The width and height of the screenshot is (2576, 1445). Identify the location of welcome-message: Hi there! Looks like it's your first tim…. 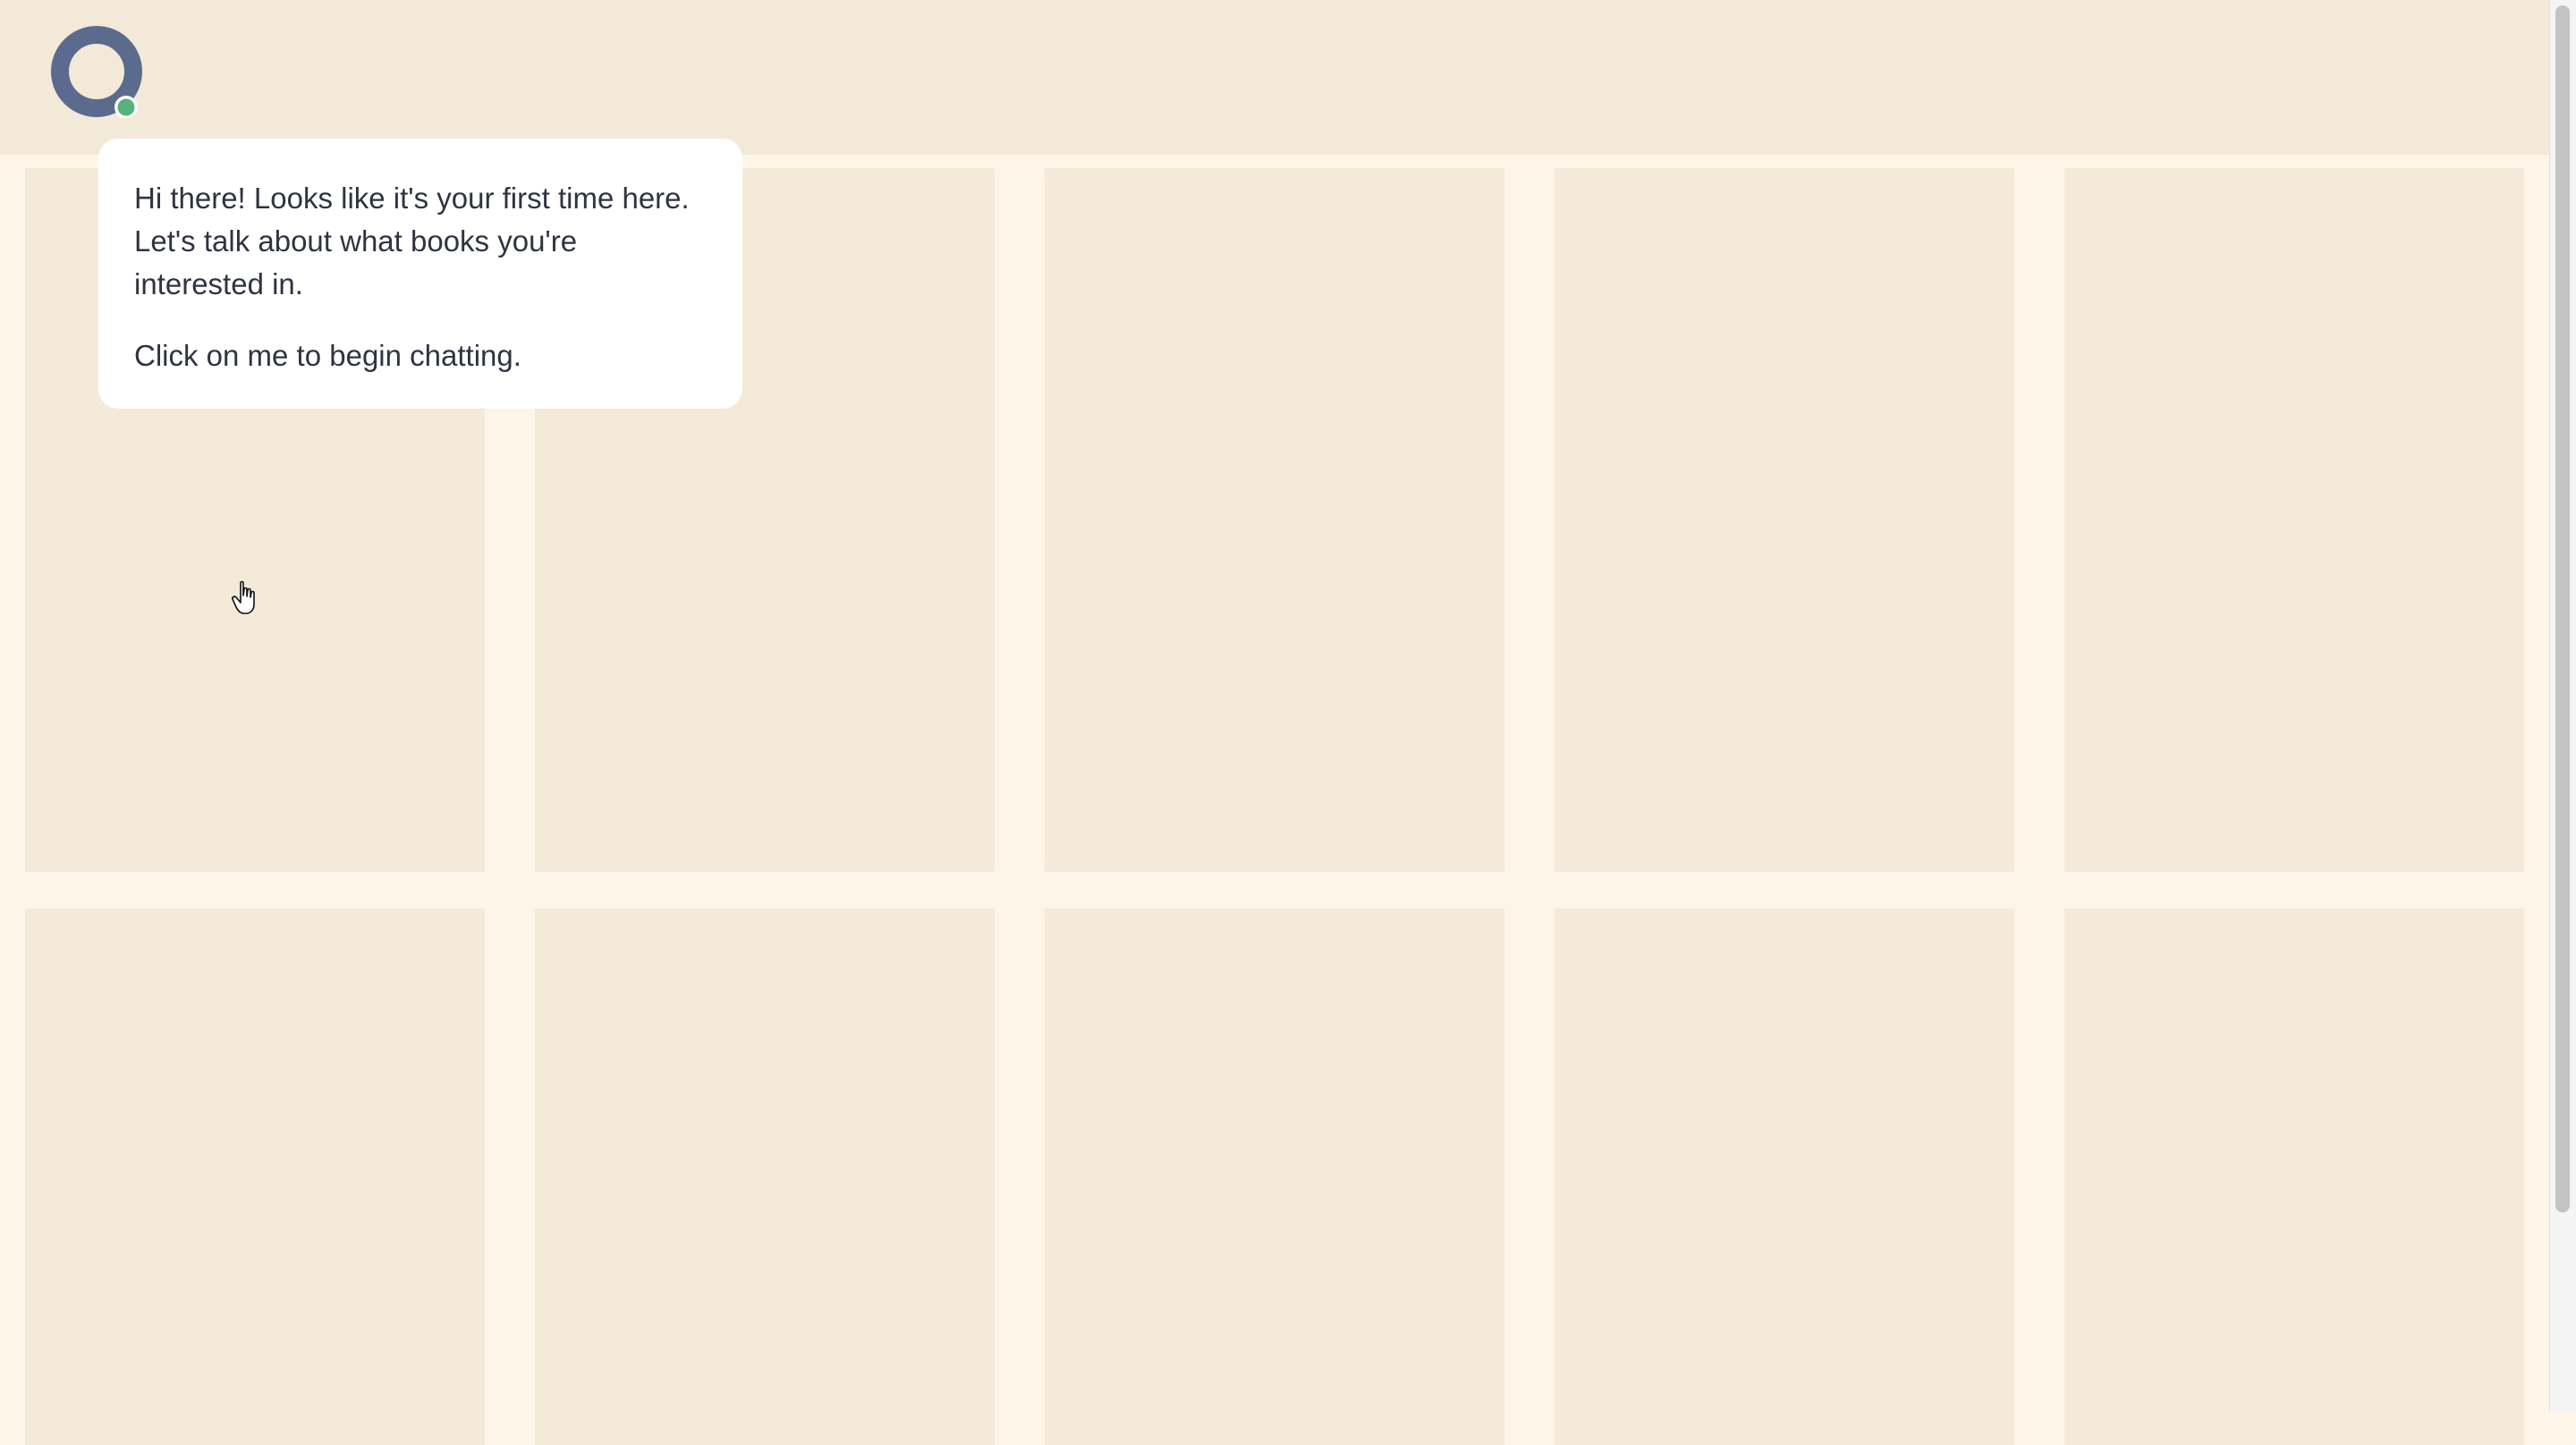
(412, 241).